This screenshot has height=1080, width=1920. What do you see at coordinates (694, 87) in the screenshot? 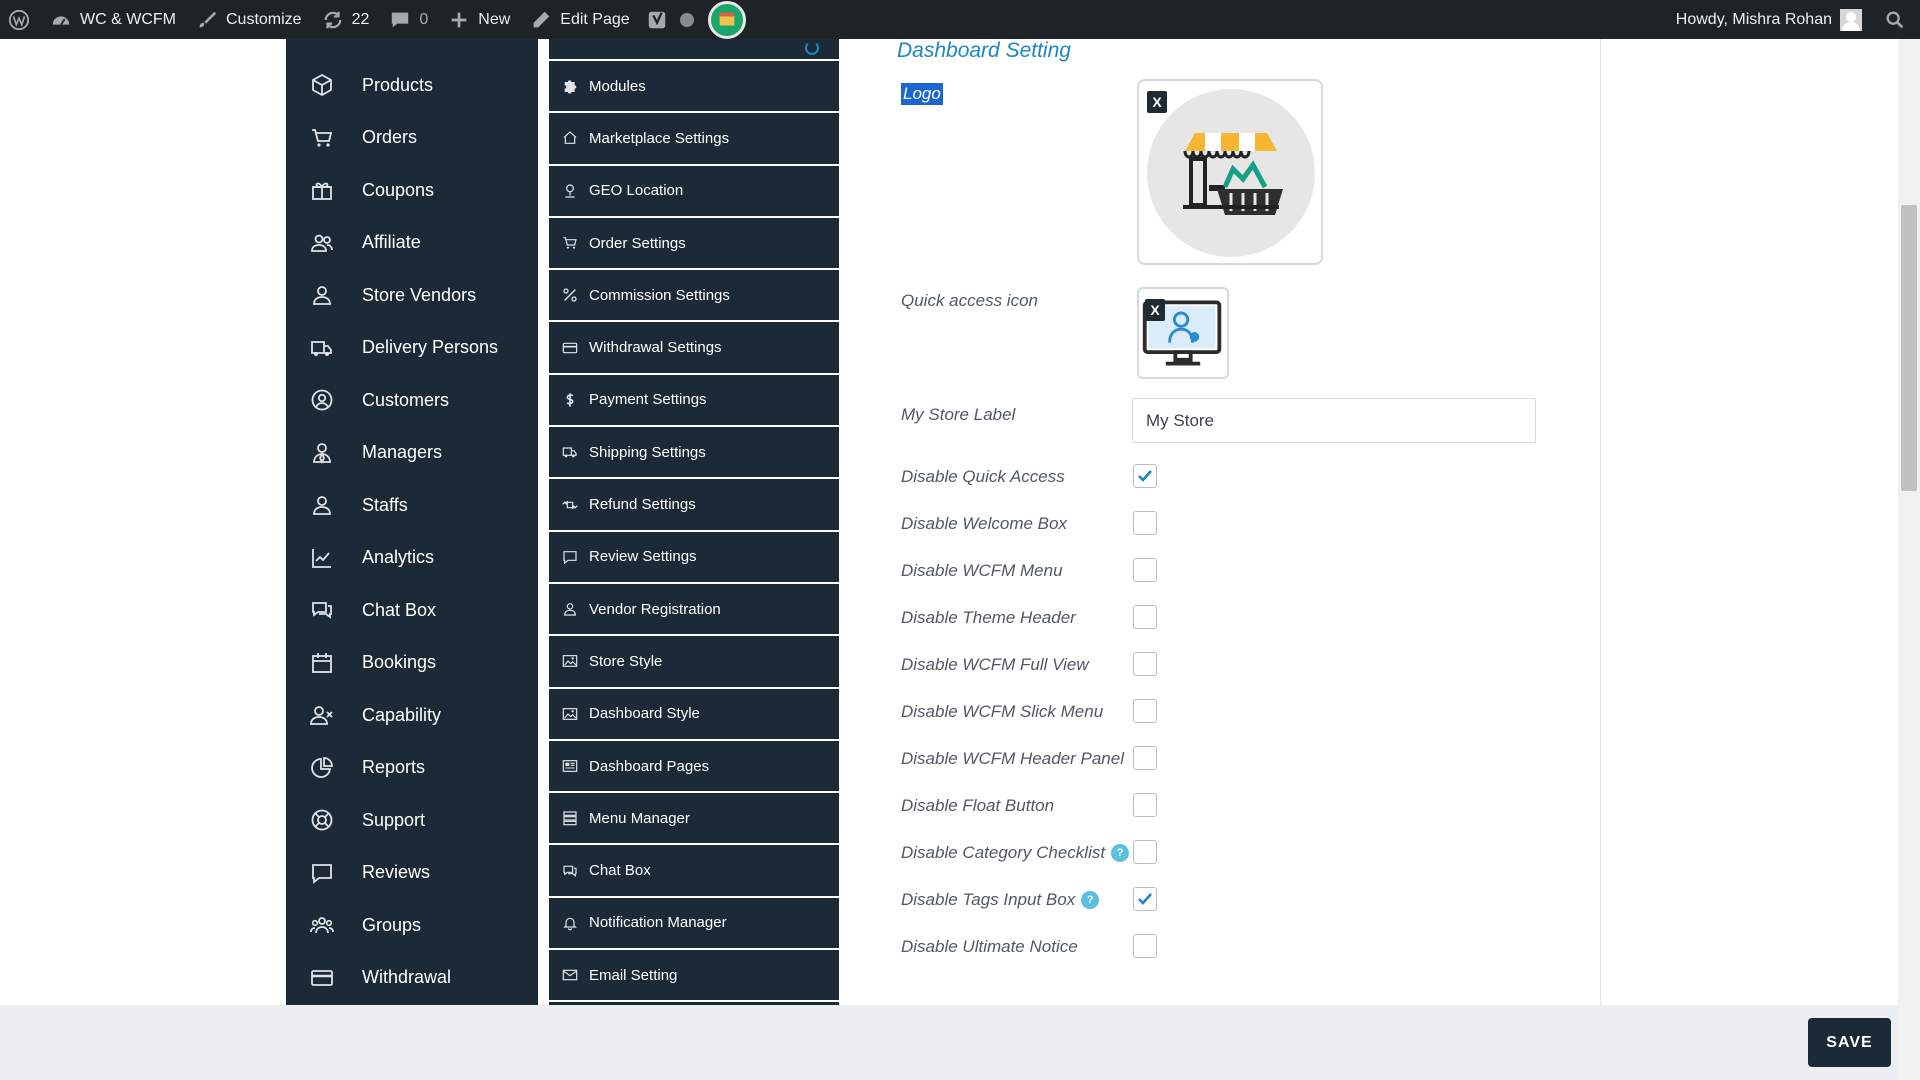
I see `settings-item-modules: Modules` at bounding box center [694, 87].